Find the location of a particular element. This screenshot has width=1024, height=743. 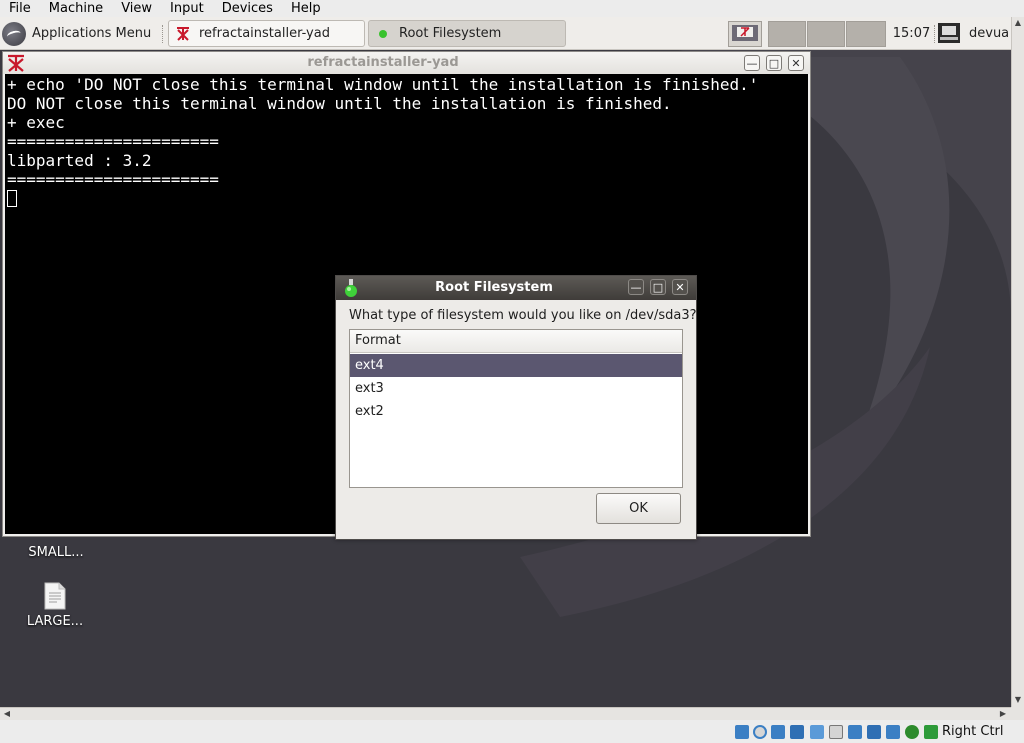

optical-disk-icon is located at coordinates (760, 732).